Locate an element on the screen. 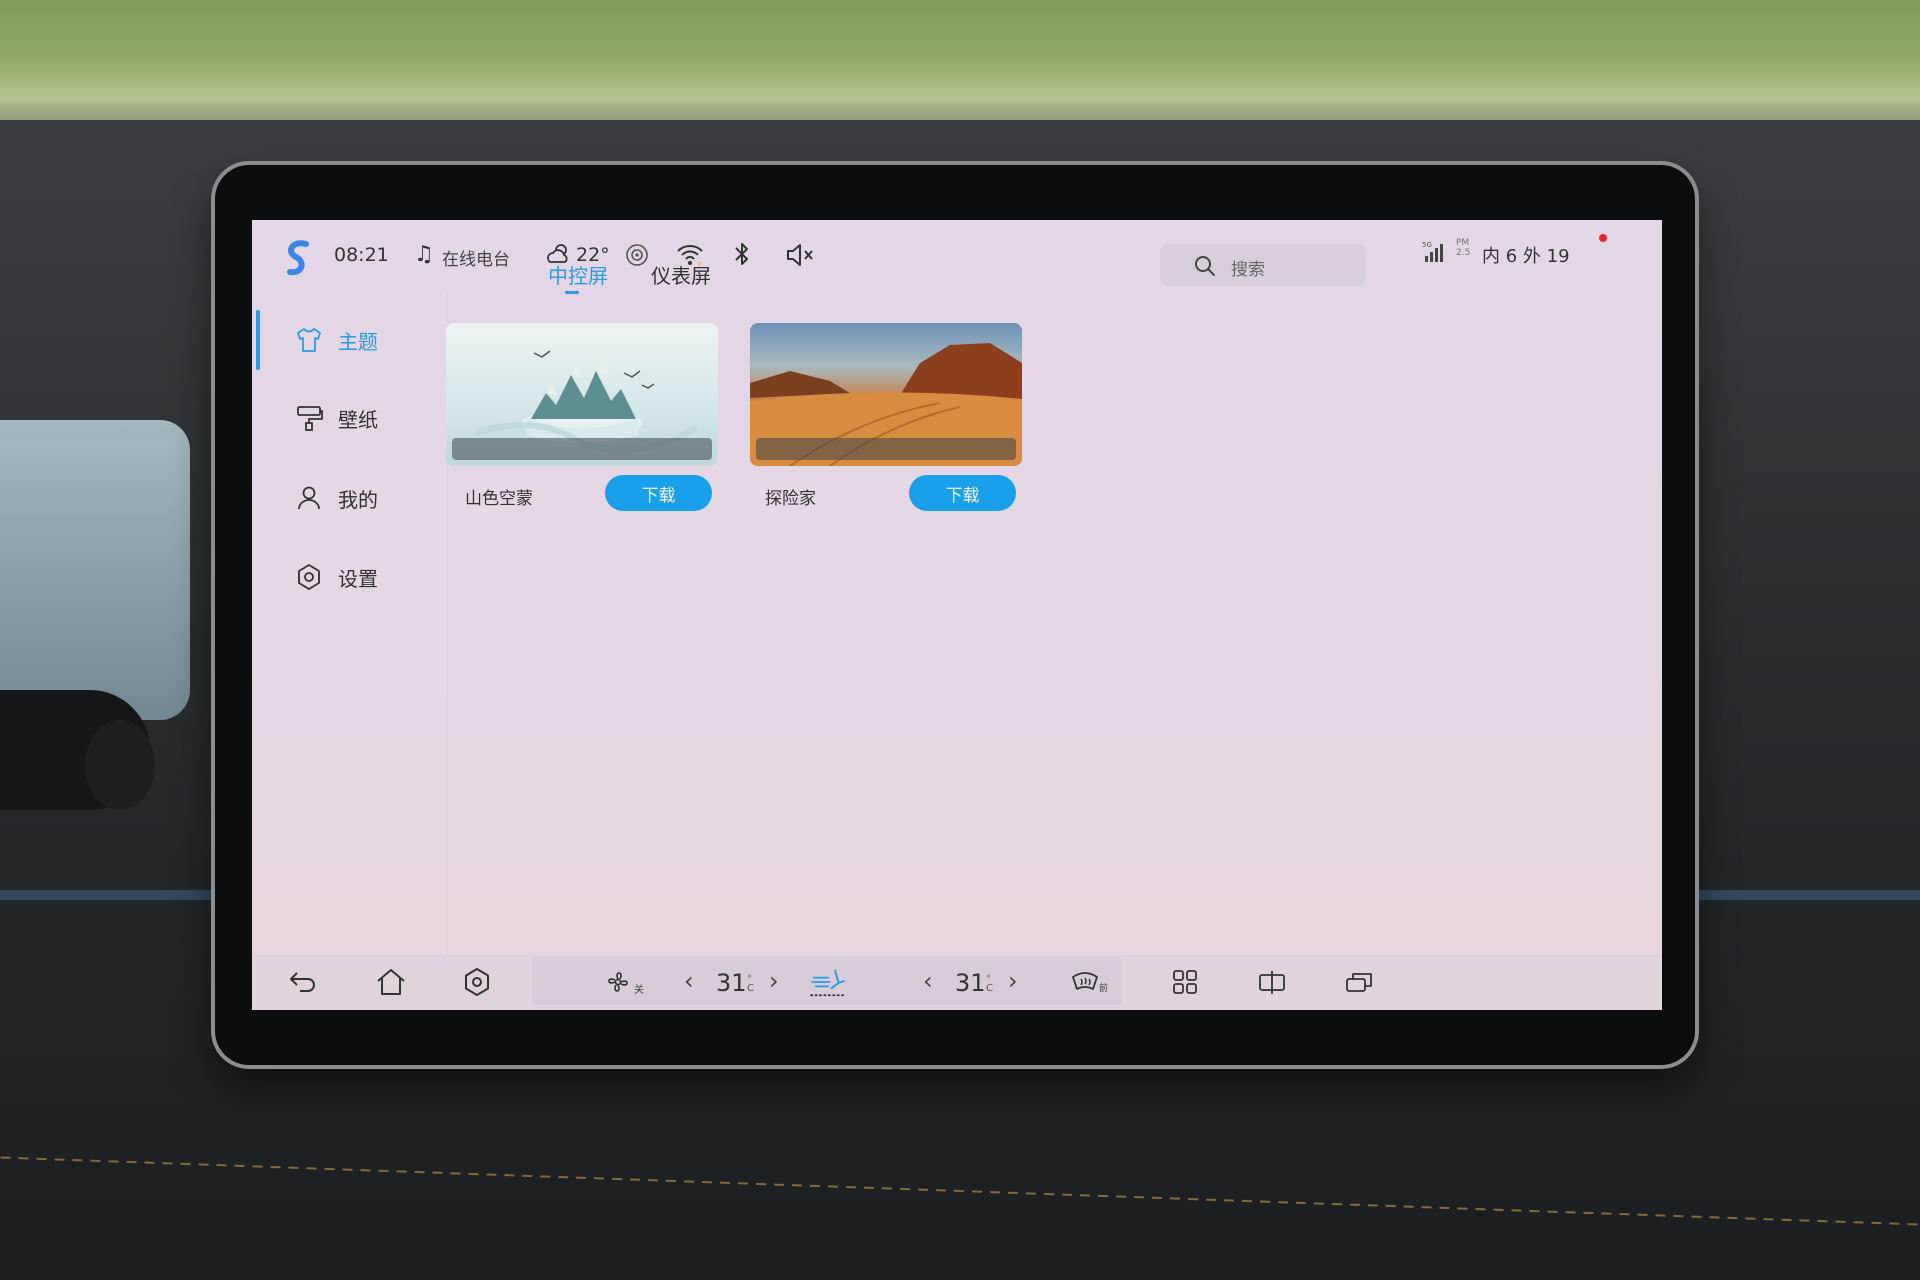 Image resolution: width=1920 pixels, height=1280 pixels. back-button is located at coordinates (303, 982).